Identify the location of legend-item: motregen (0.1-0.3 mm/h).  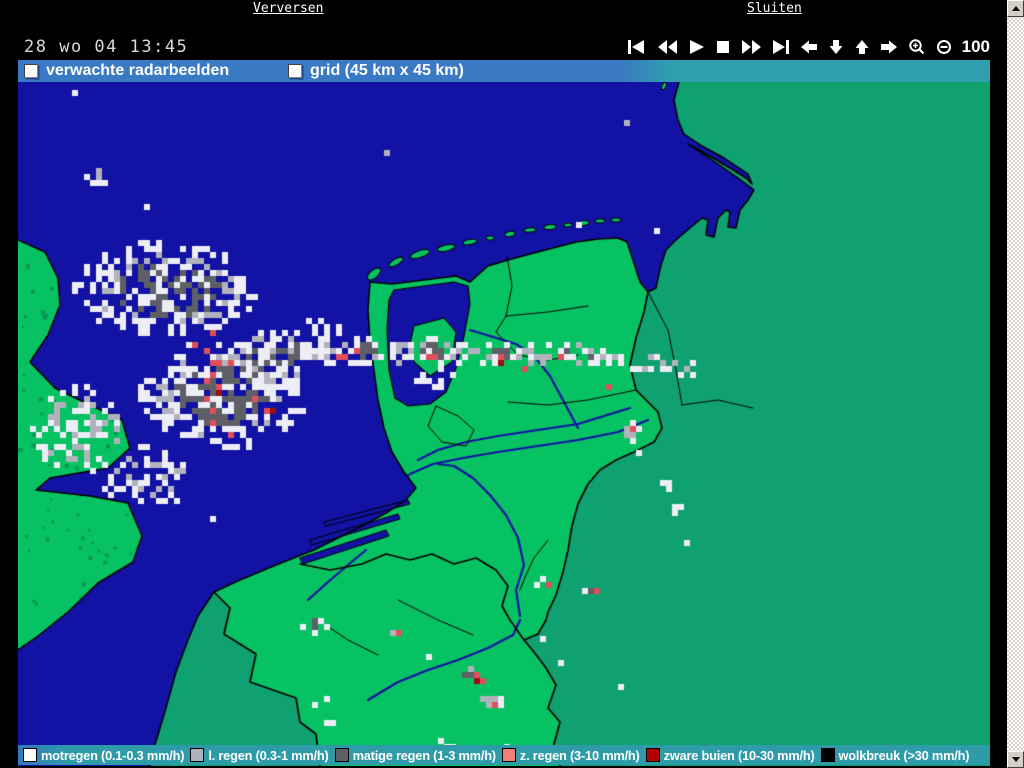
(104, 755).